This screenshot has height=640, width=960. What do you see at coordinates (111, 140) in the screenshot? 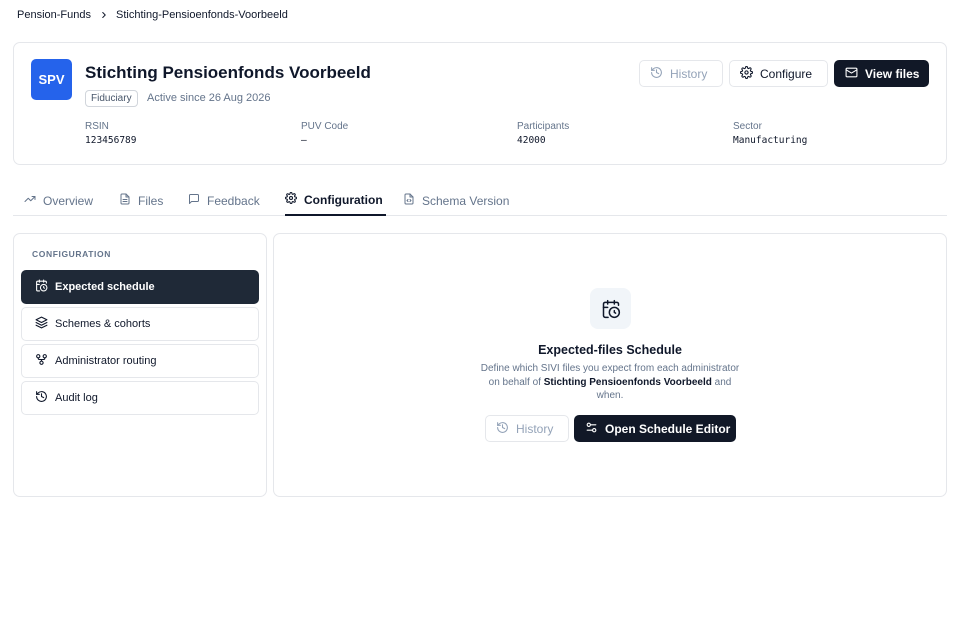
I see `stat-value: 123456789` at bounding box center [111, 140].